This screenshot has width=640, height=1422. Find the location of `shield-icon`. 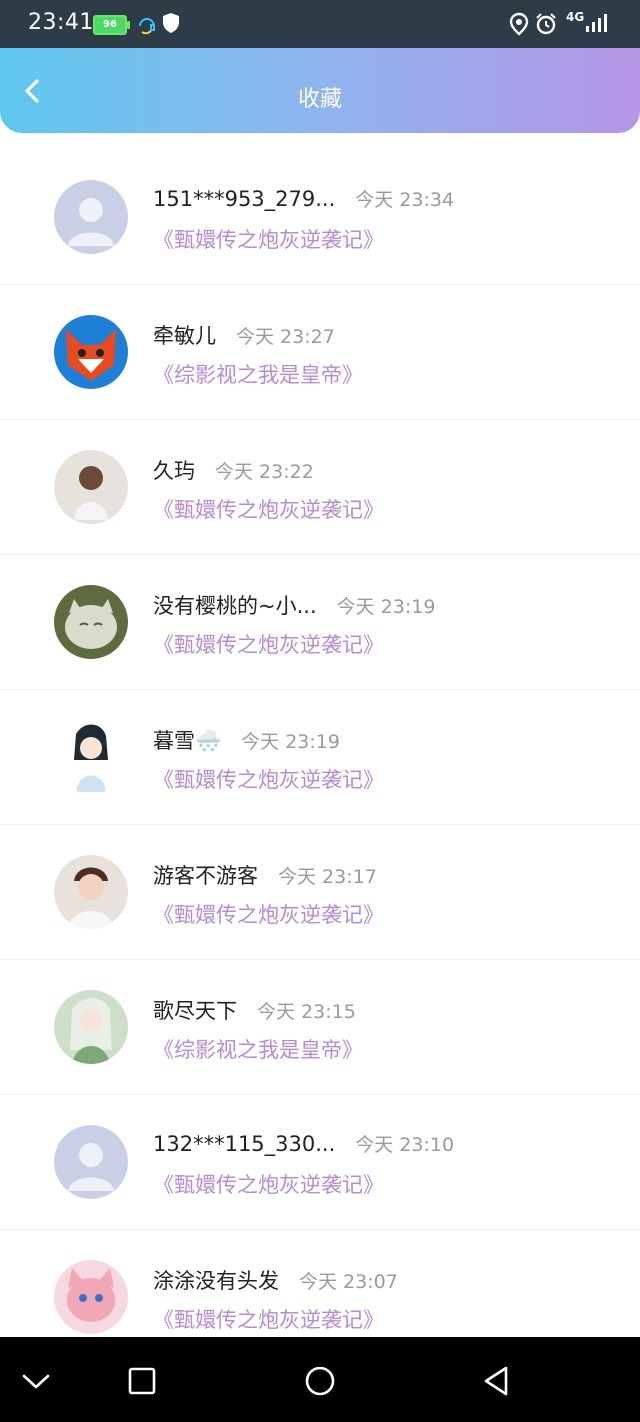

shield-icon is located at coordinates (171, 23).